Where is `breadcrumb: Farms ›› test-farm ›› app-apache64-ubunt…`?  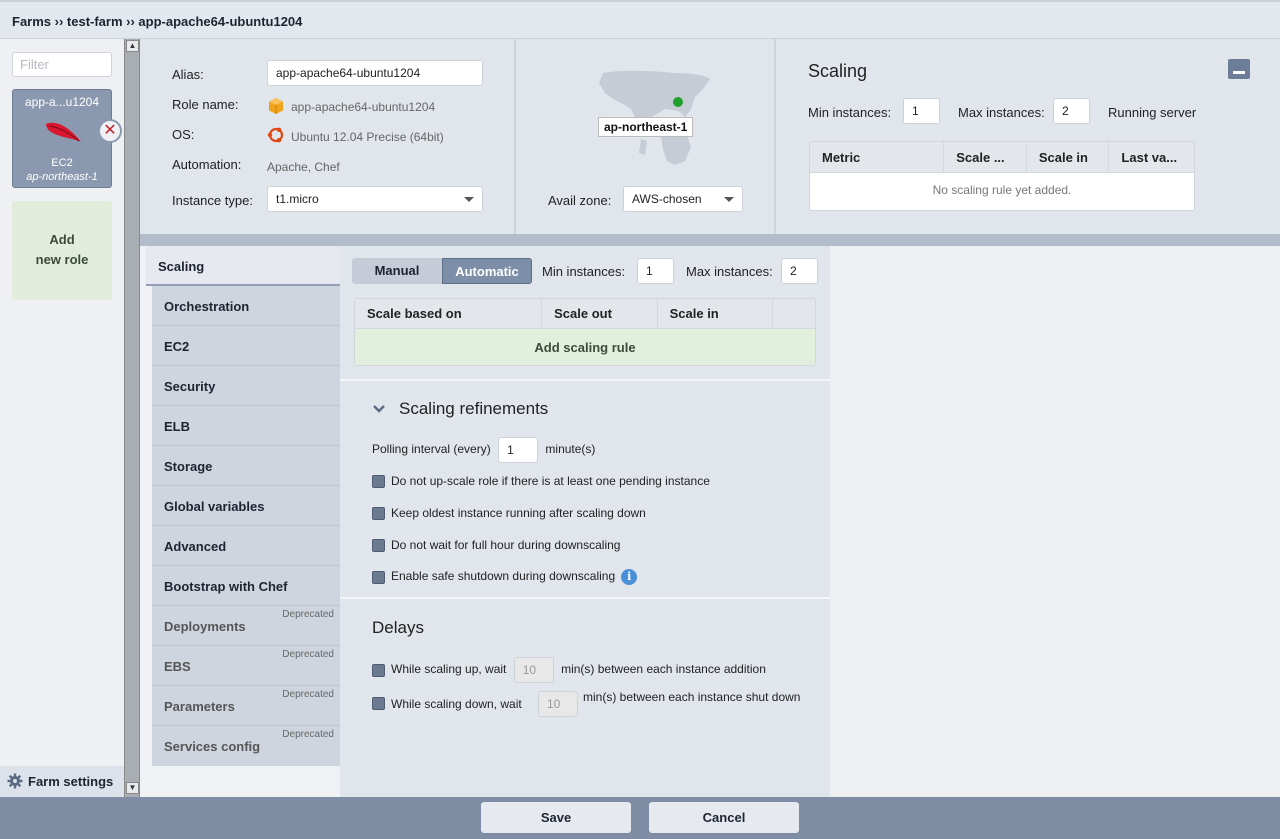 breadcrumb: Farms ›› test-farm ›› app-apache64-ubunt… is located at coordinates (157, 21).